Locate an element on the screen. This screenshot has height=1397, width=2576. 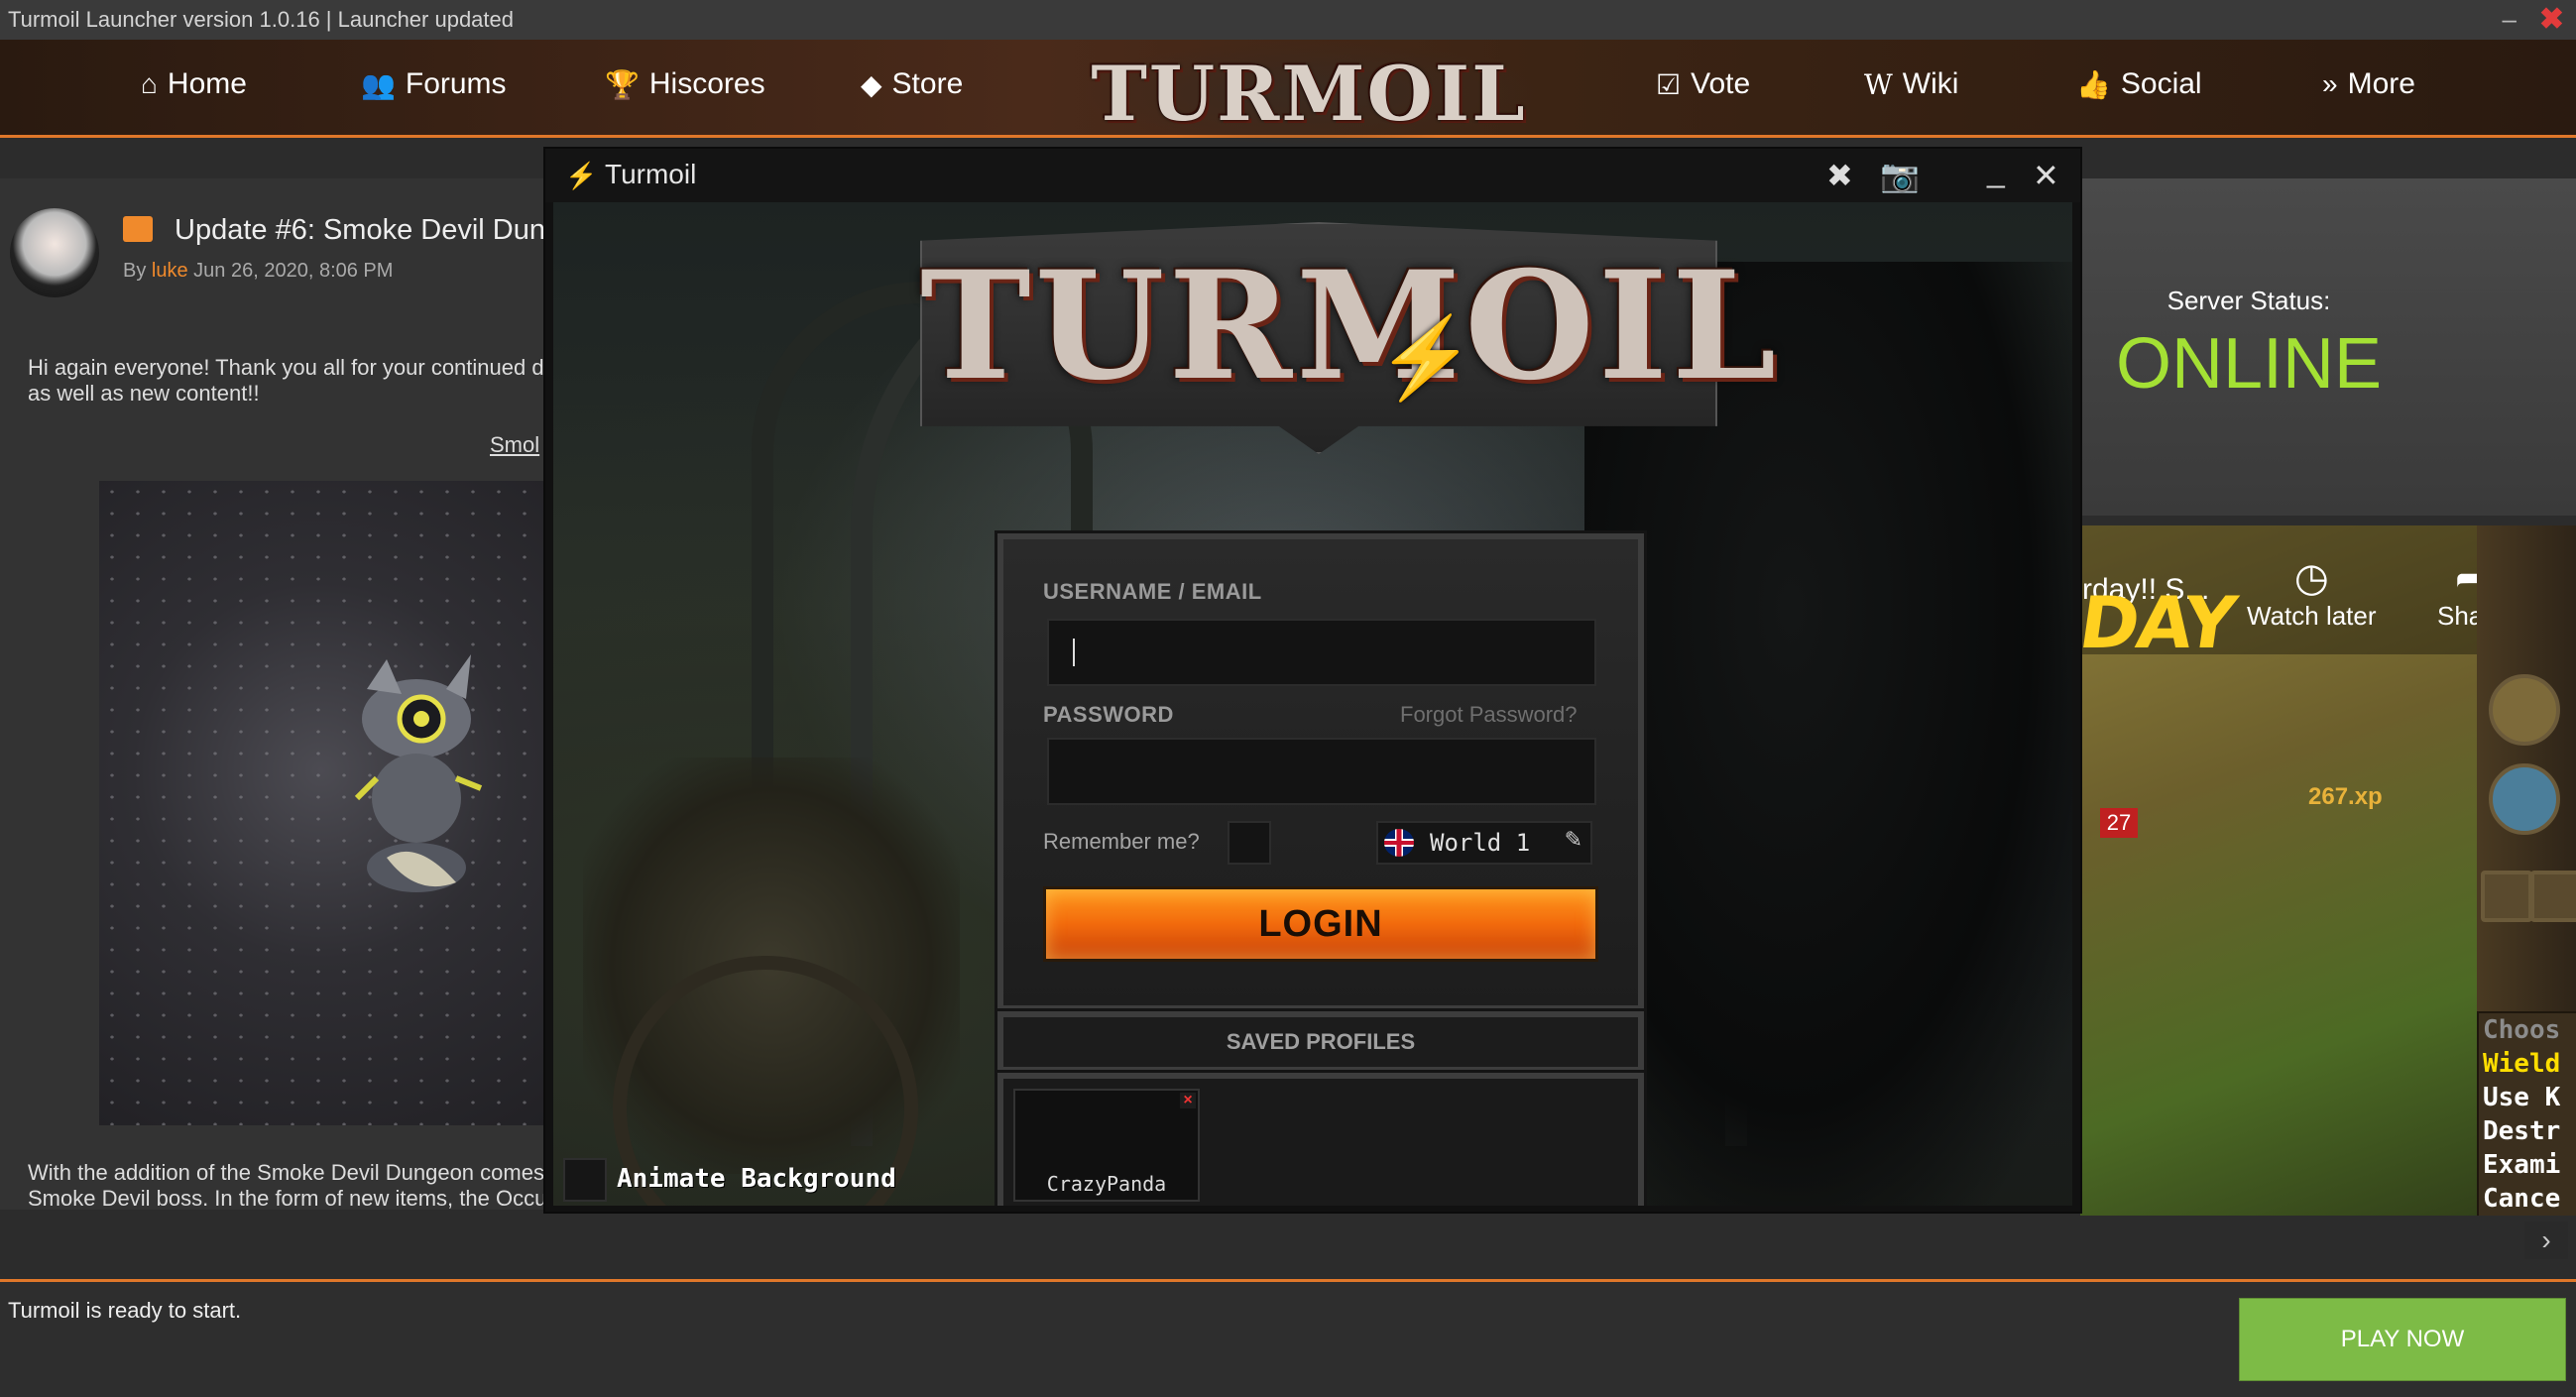
vote-icon: ☑ is located at coordinates (1669, 84).